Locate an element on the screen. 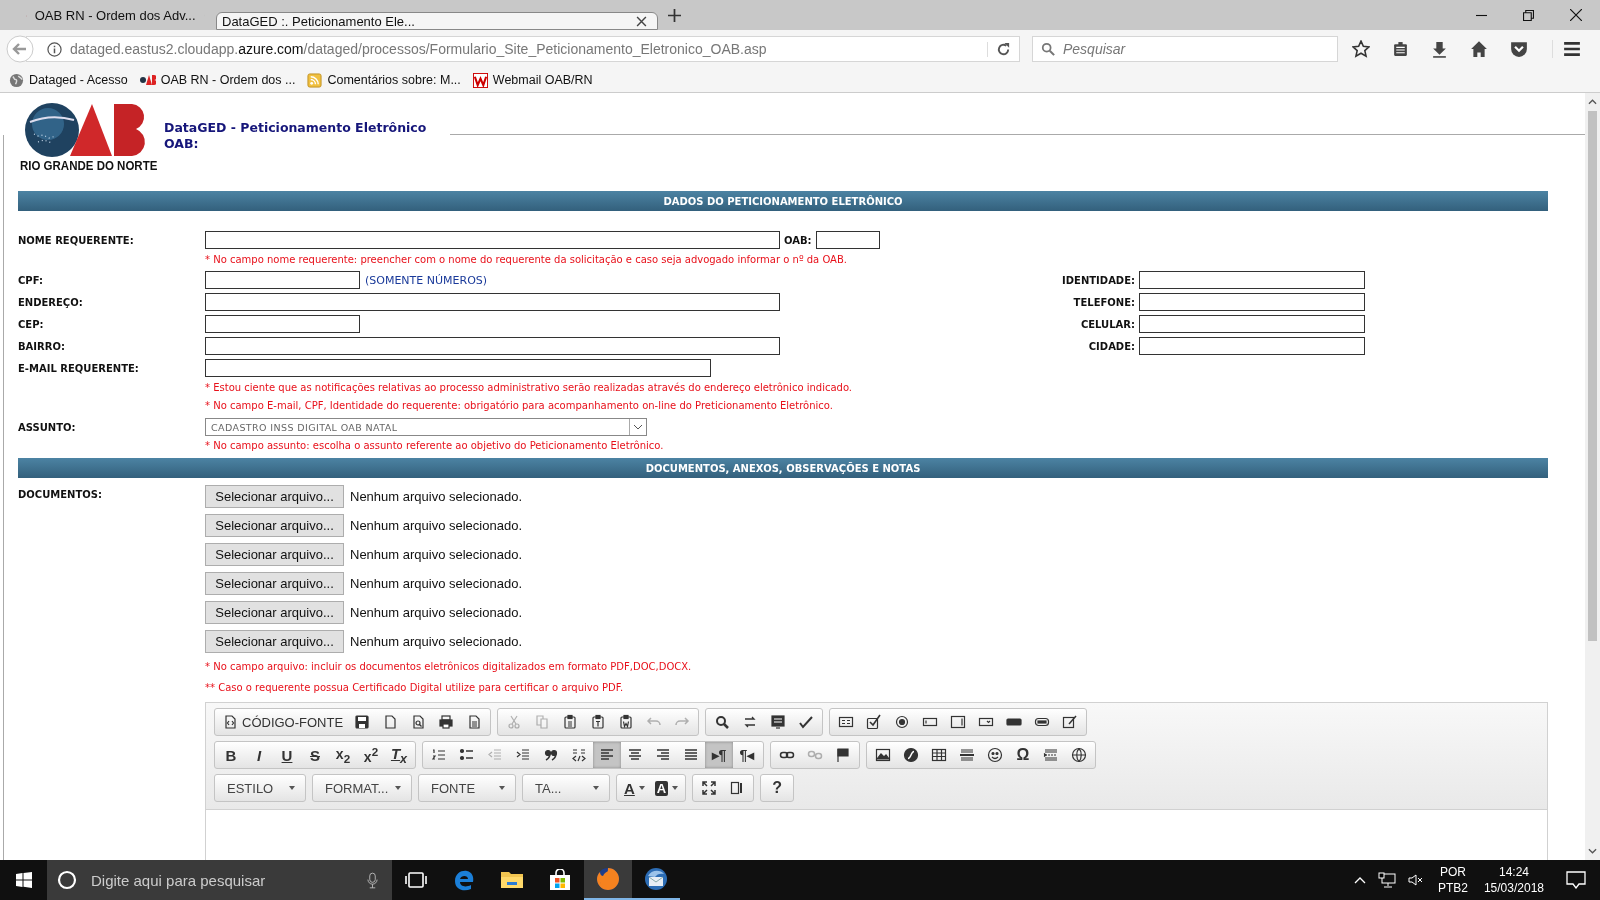 The image size is (1600, 900). bold-button: B is located at coordinates (231, 755).